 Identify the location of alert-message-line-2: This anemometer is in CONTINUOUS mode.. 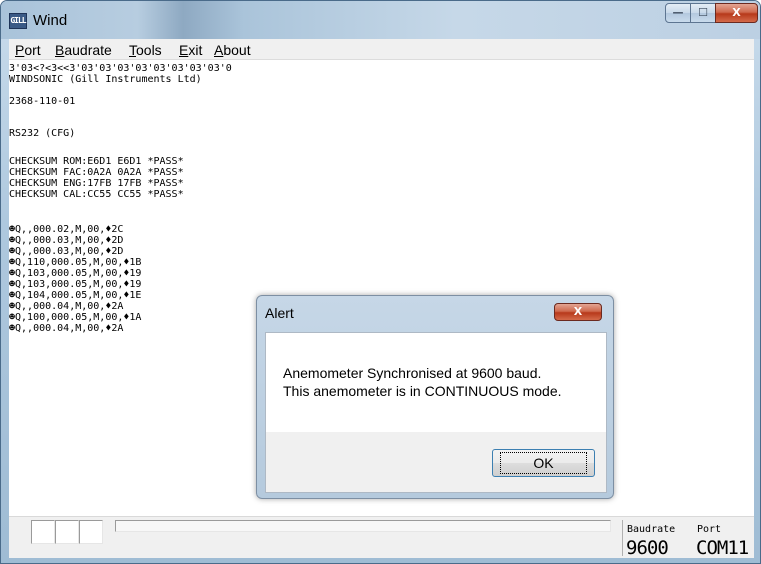
(422, 391).